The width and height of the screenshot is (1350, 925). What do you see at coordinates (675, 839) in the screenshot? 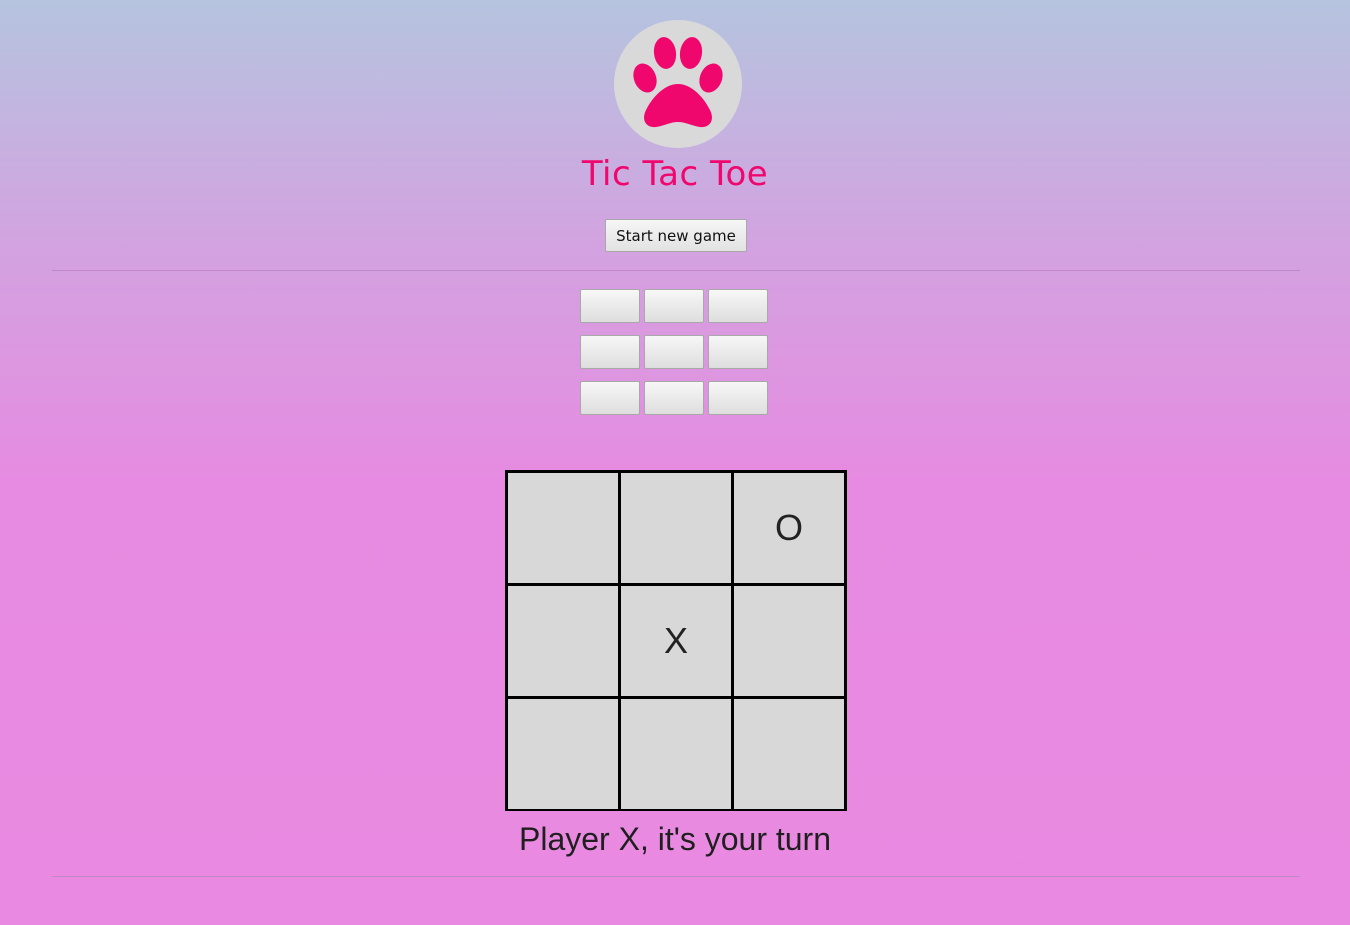
I see `turn-status: Player X, it's your turn` at bounding box center [675, 839].